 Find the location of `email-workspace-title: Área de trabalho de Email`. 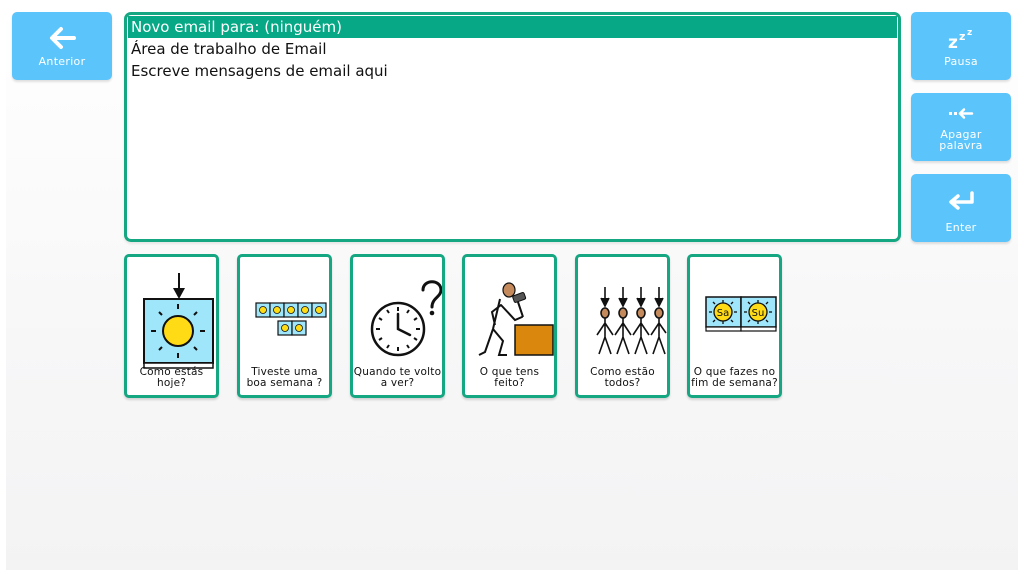

email-workspace-title: Área de trabalho de Email is located at coordinates (512, 49).